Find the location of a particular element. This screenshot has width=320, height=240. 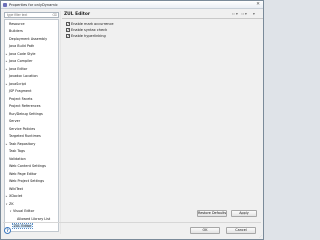

tree-item-label: JavaScript is located at coordinates (17, 83).